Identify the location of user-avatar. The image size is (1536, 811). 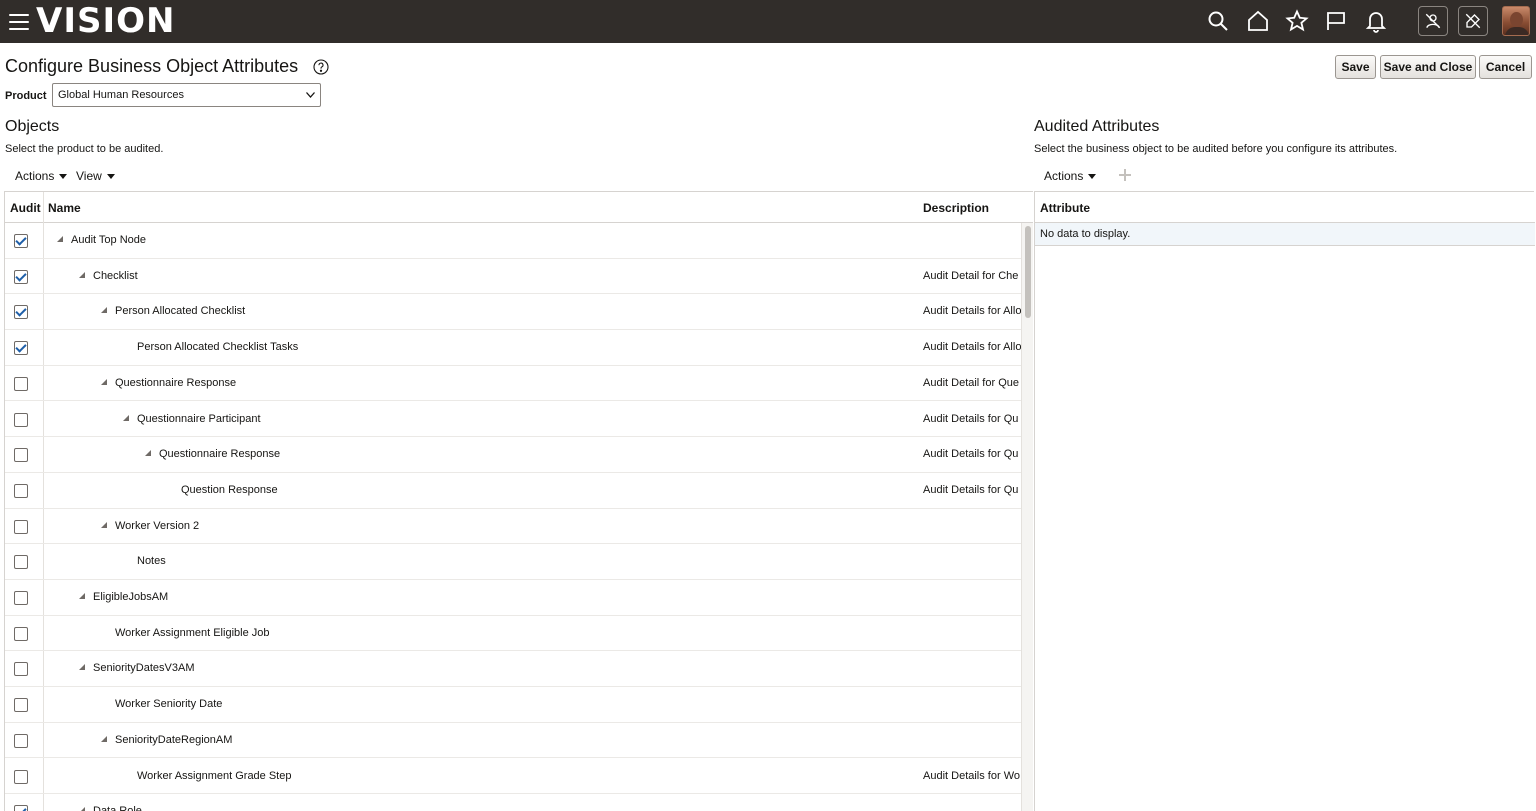
(1516, 21).